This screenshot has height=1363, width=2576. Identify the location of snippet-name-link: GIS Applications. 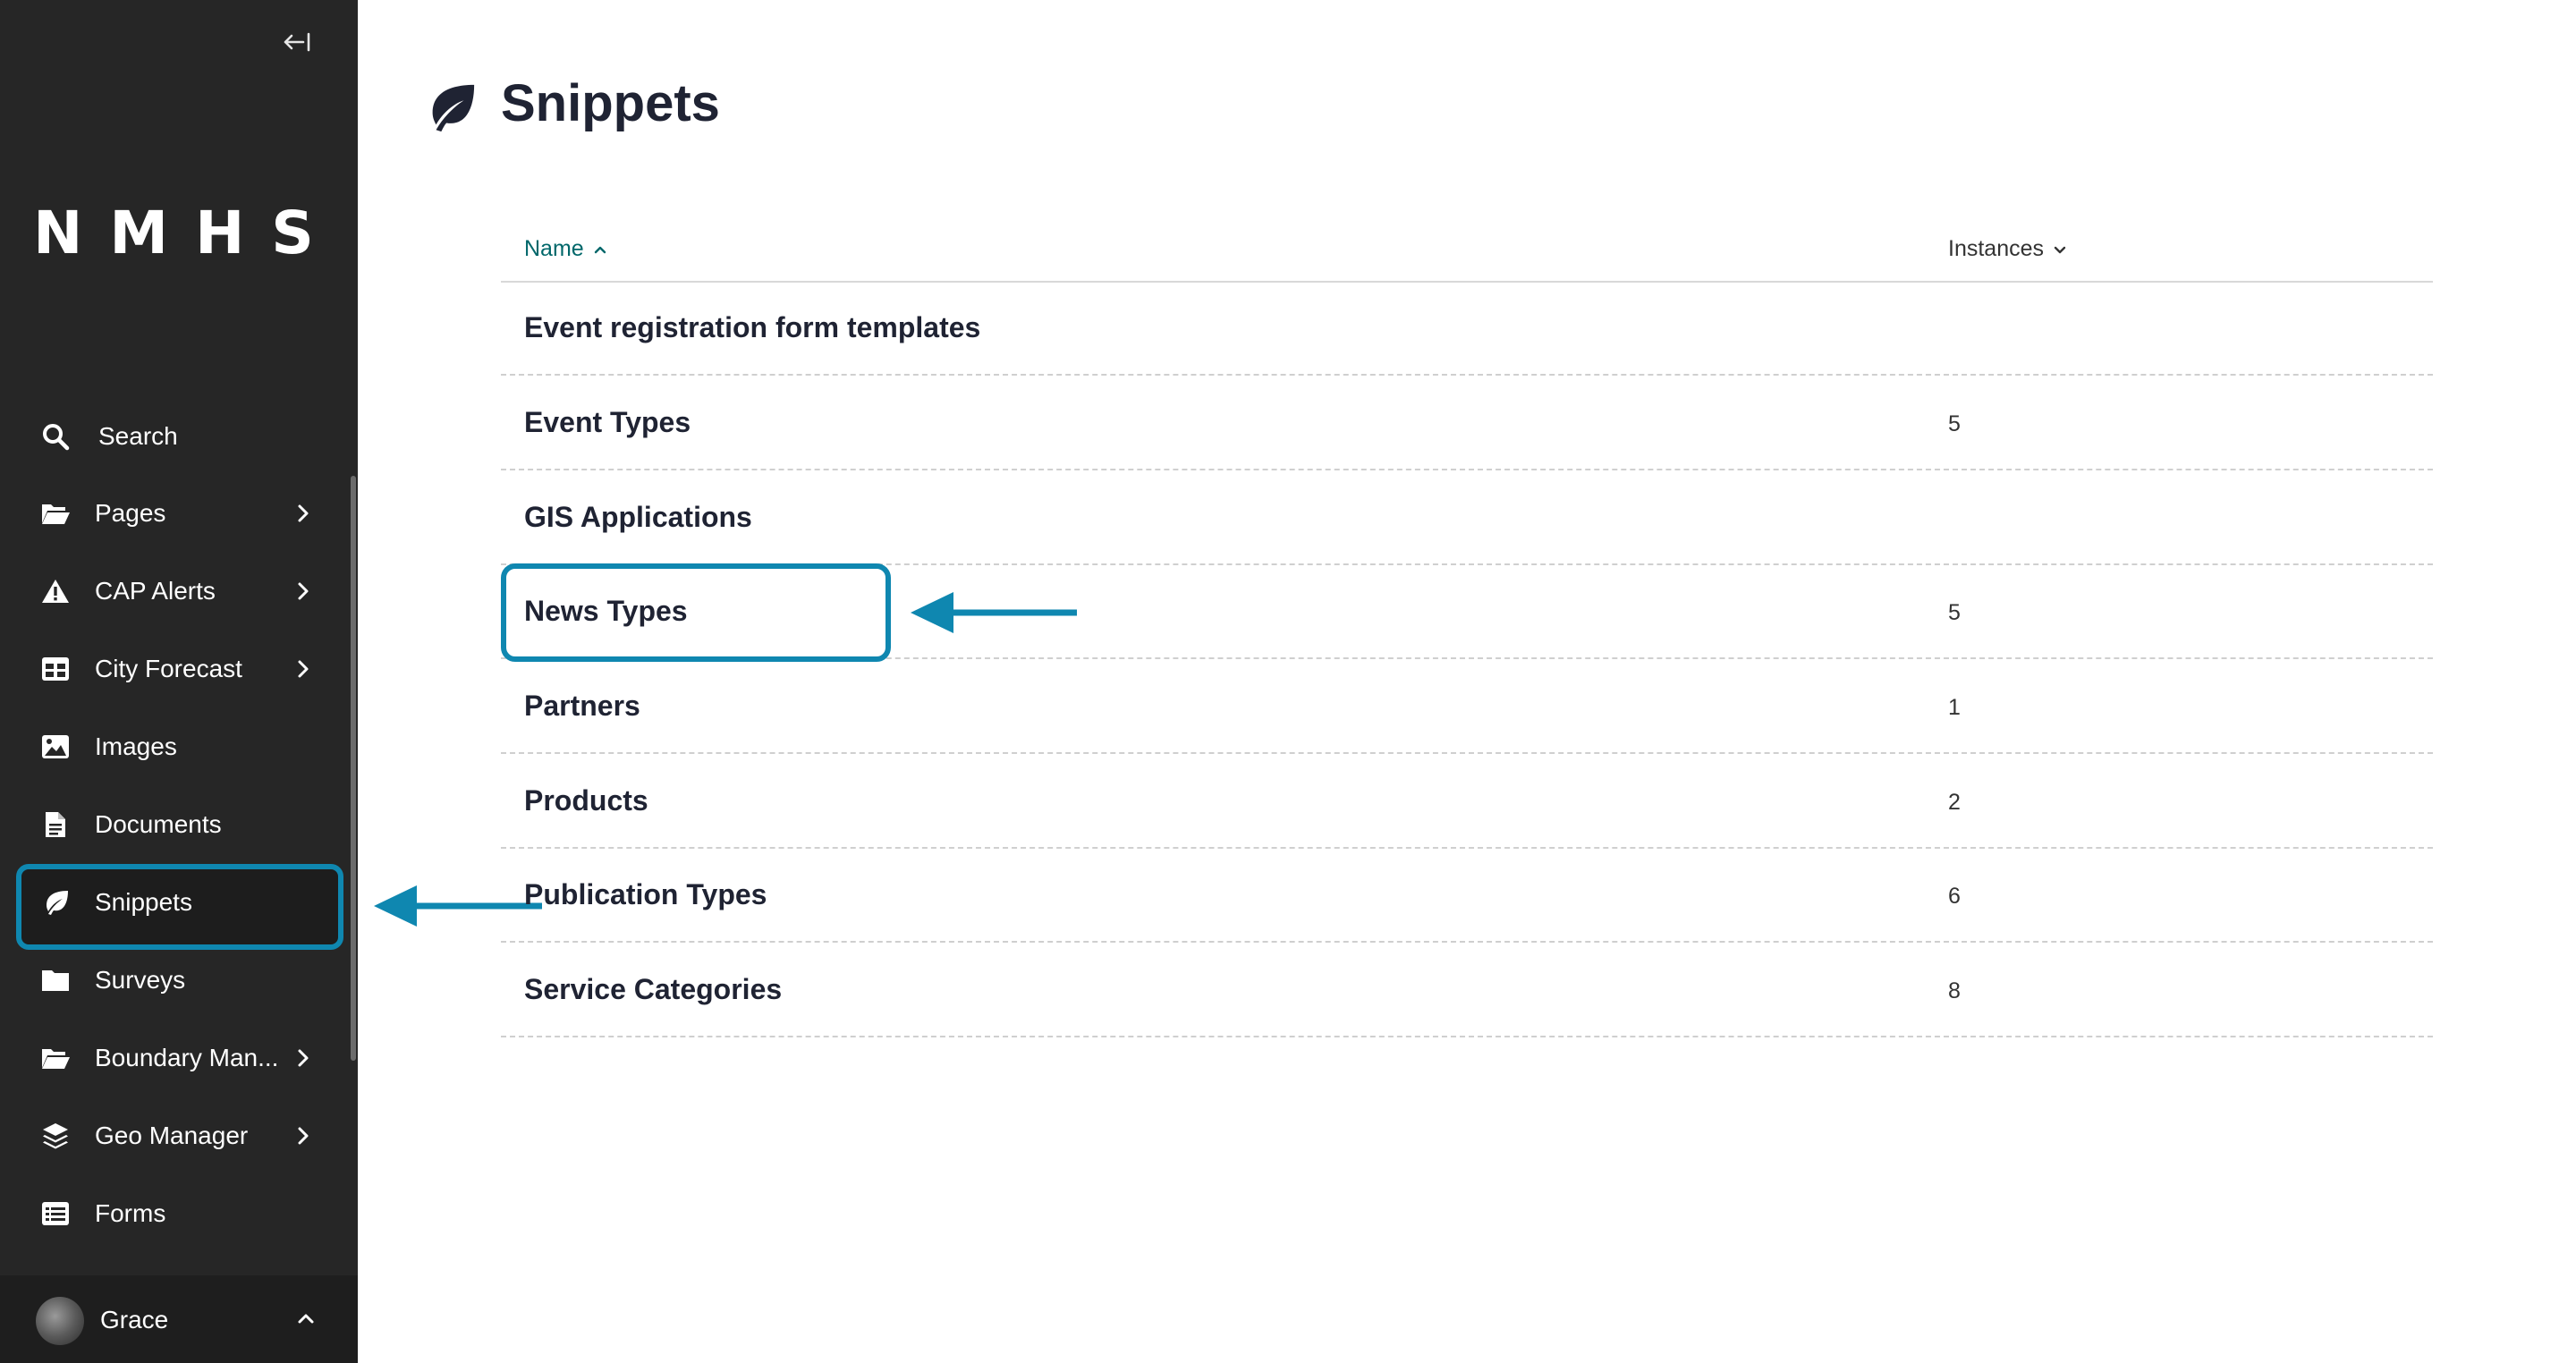
(638, 517).